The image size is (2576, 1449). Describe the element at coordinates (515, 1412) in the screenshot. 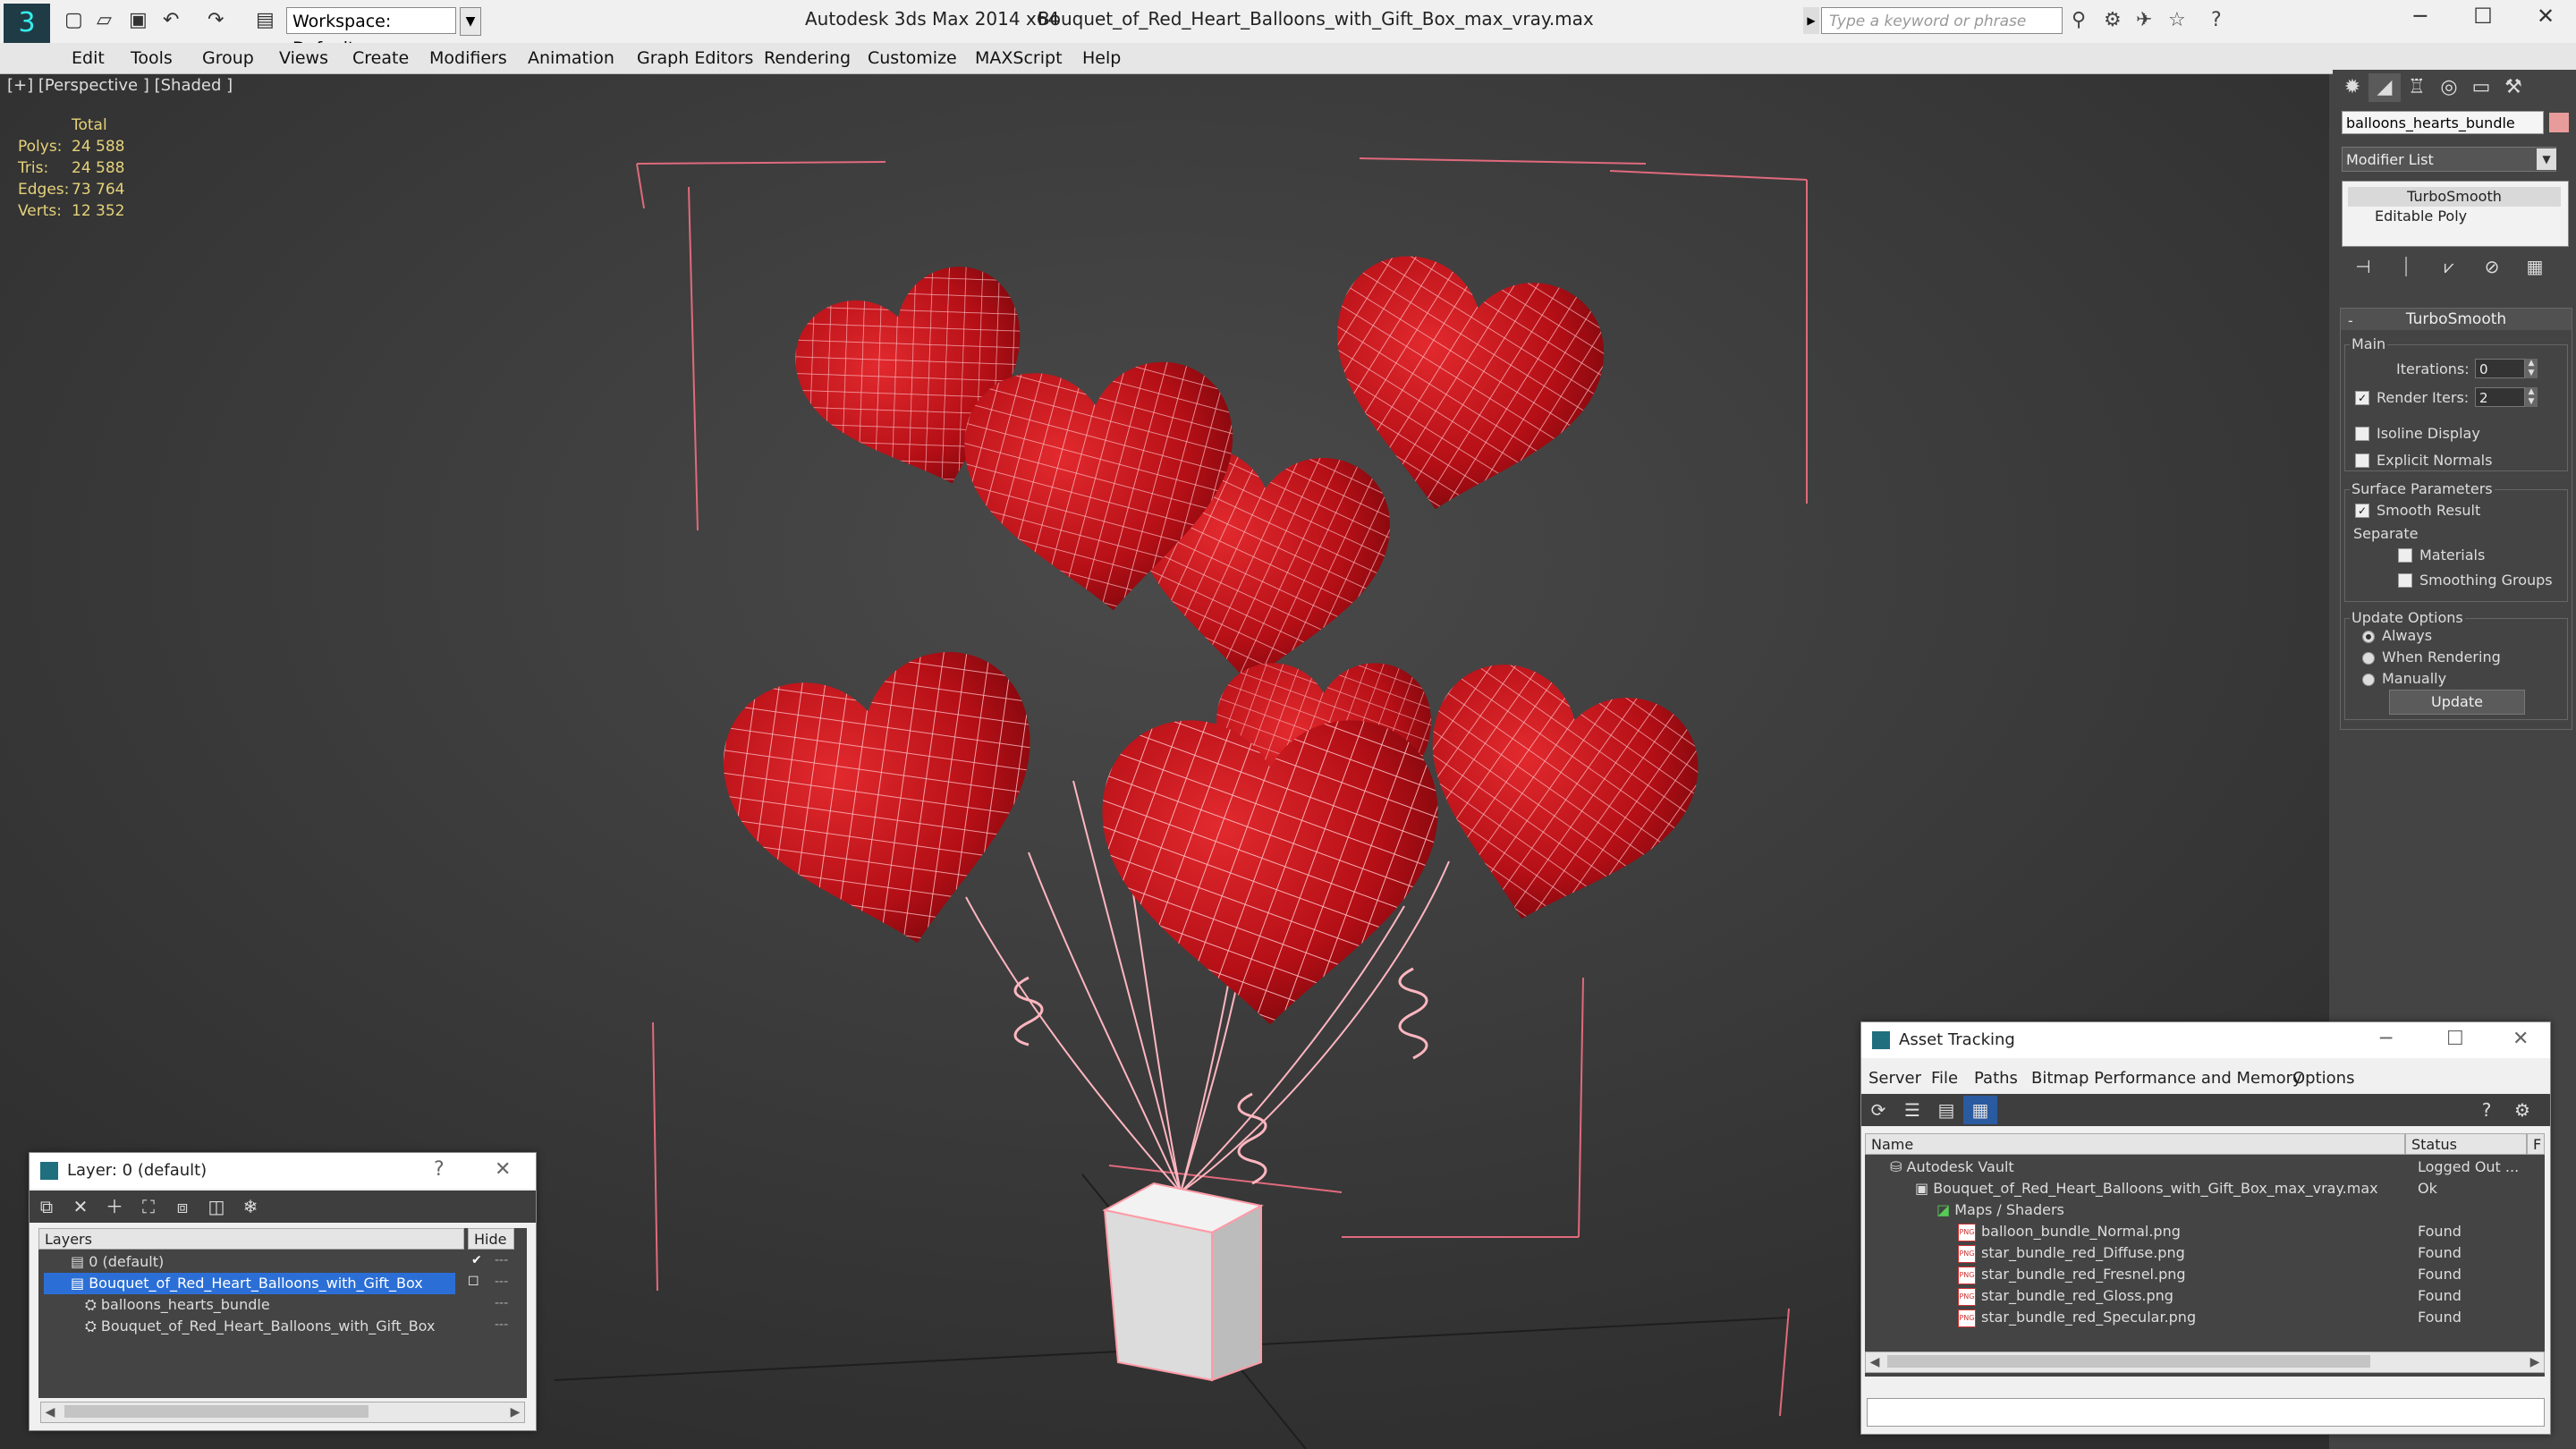

I see `scroll-right-icon: ▶` at that location.